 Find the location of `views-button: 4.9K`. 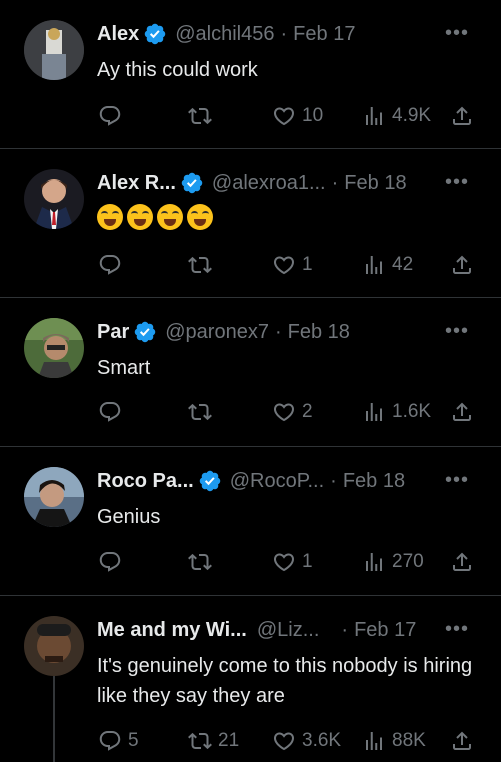

views-button: 4.9K is located at coordinates (396, 116).